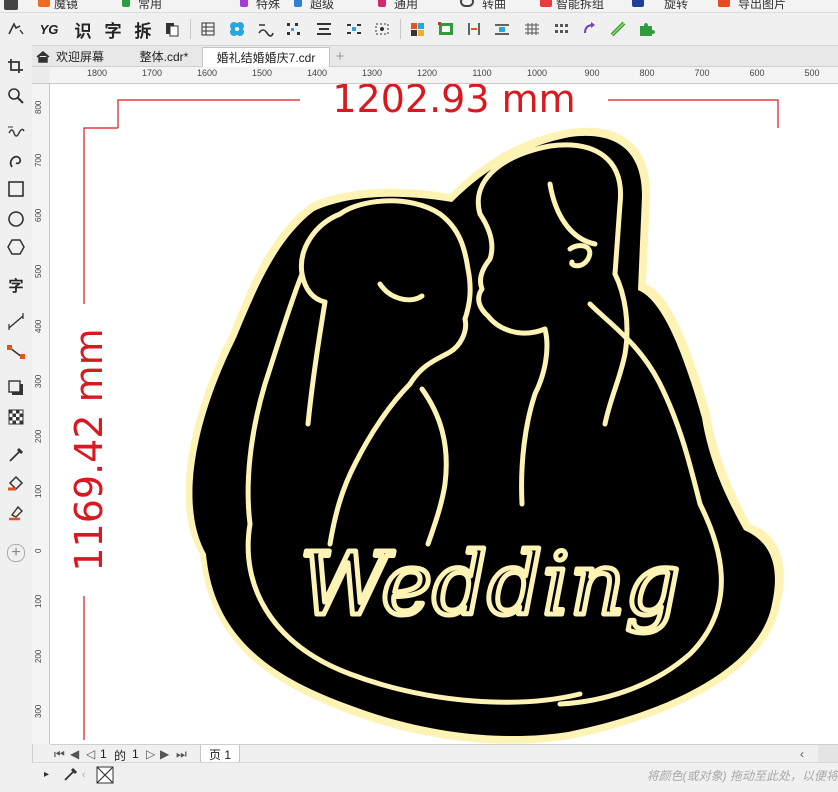 This screenshot has height=792, width=838. What do you see at coordinates (419, 6) in the screenshot?
I see `top-menu-bar: 魔镜 常用 特殊 超级 通用 转曲 智能拆组 旋转 导出图片` at bounding box center [419, 6].